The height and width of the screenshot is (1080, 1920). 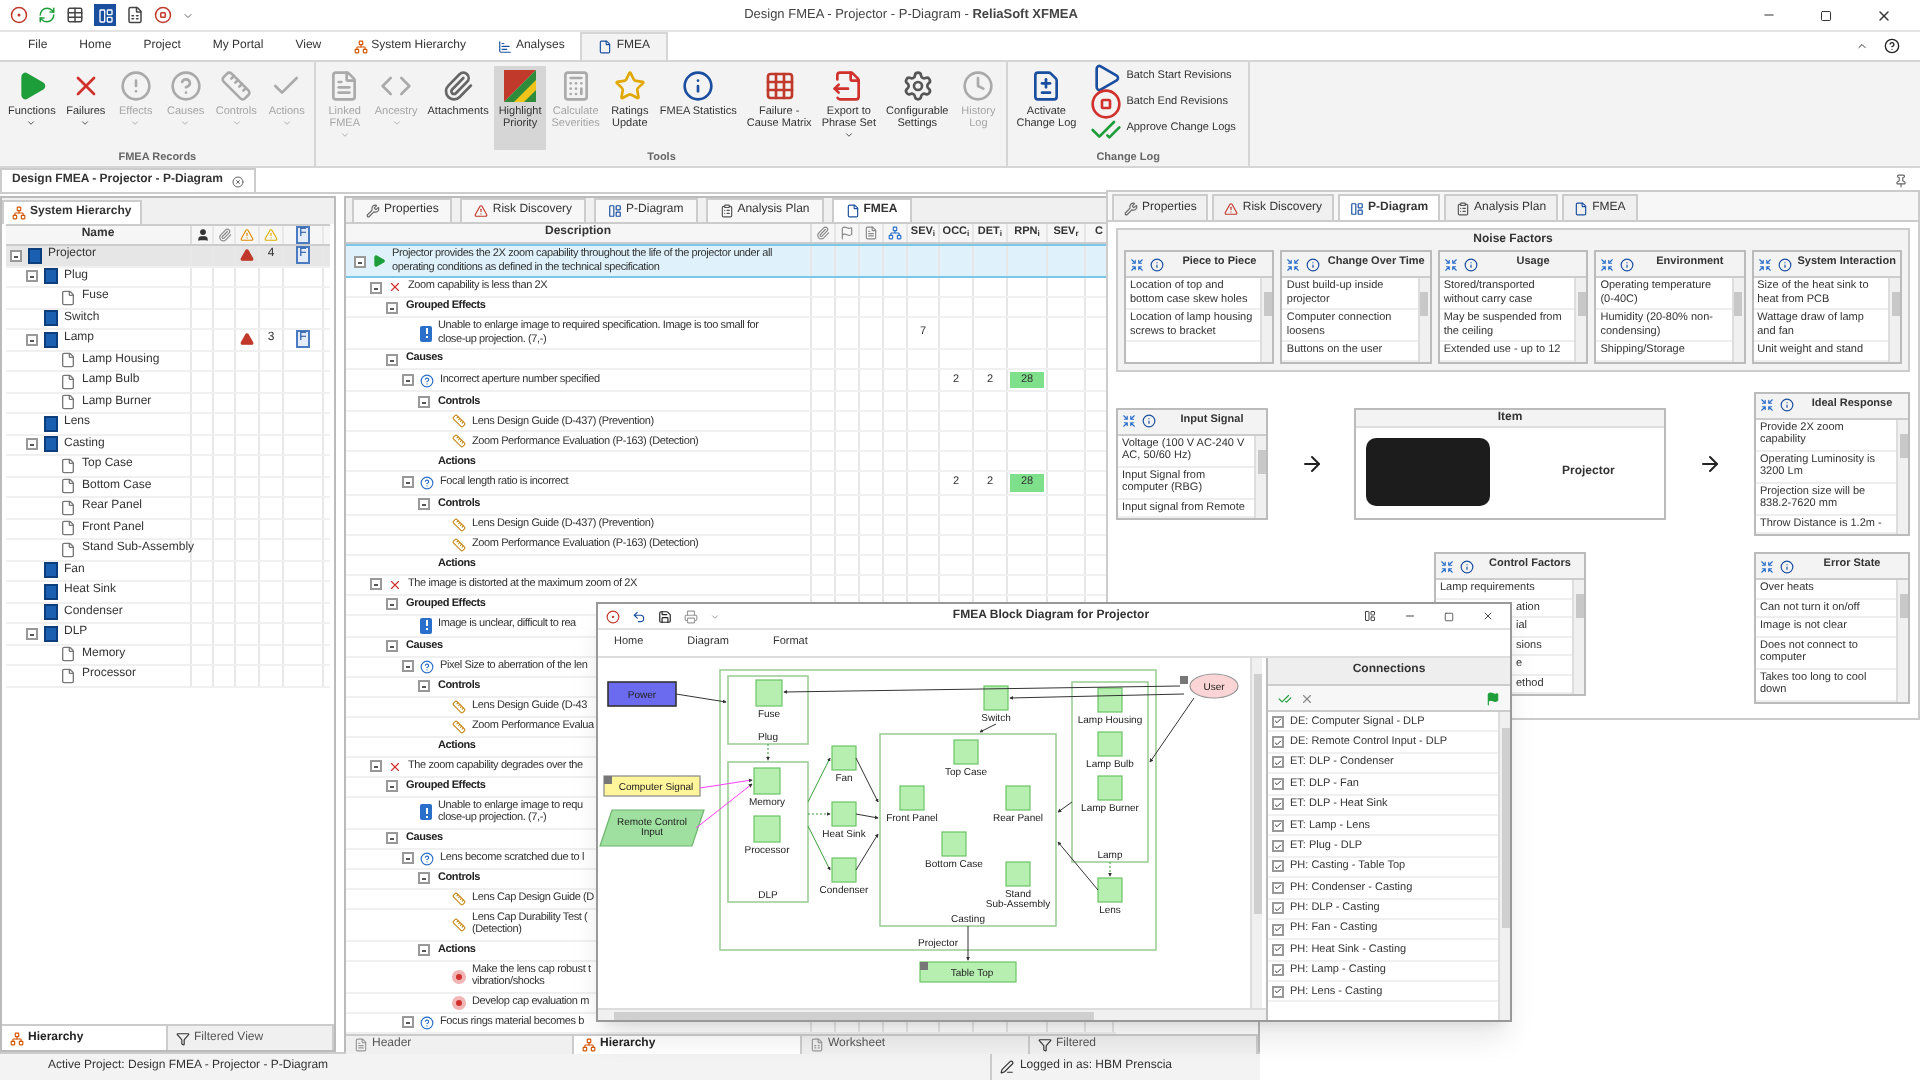 I want to click on table-icon, so click(x=75, y=15).